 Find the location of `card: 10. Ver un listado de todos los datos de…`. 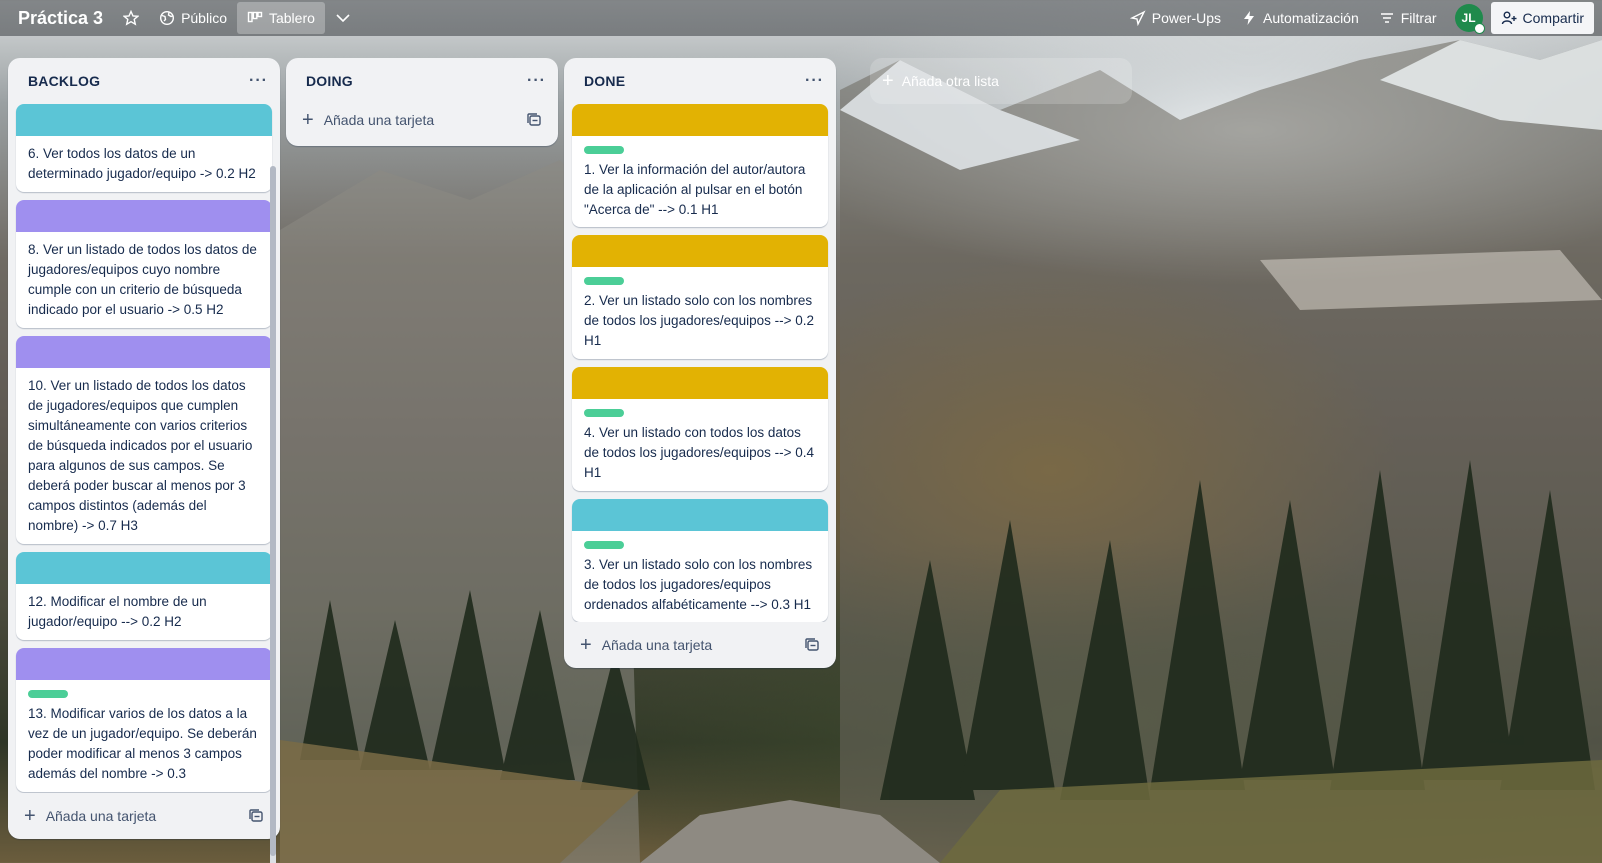

card: 10. Ver un listado de todos los datos de… is located at coordinates (144, 440).